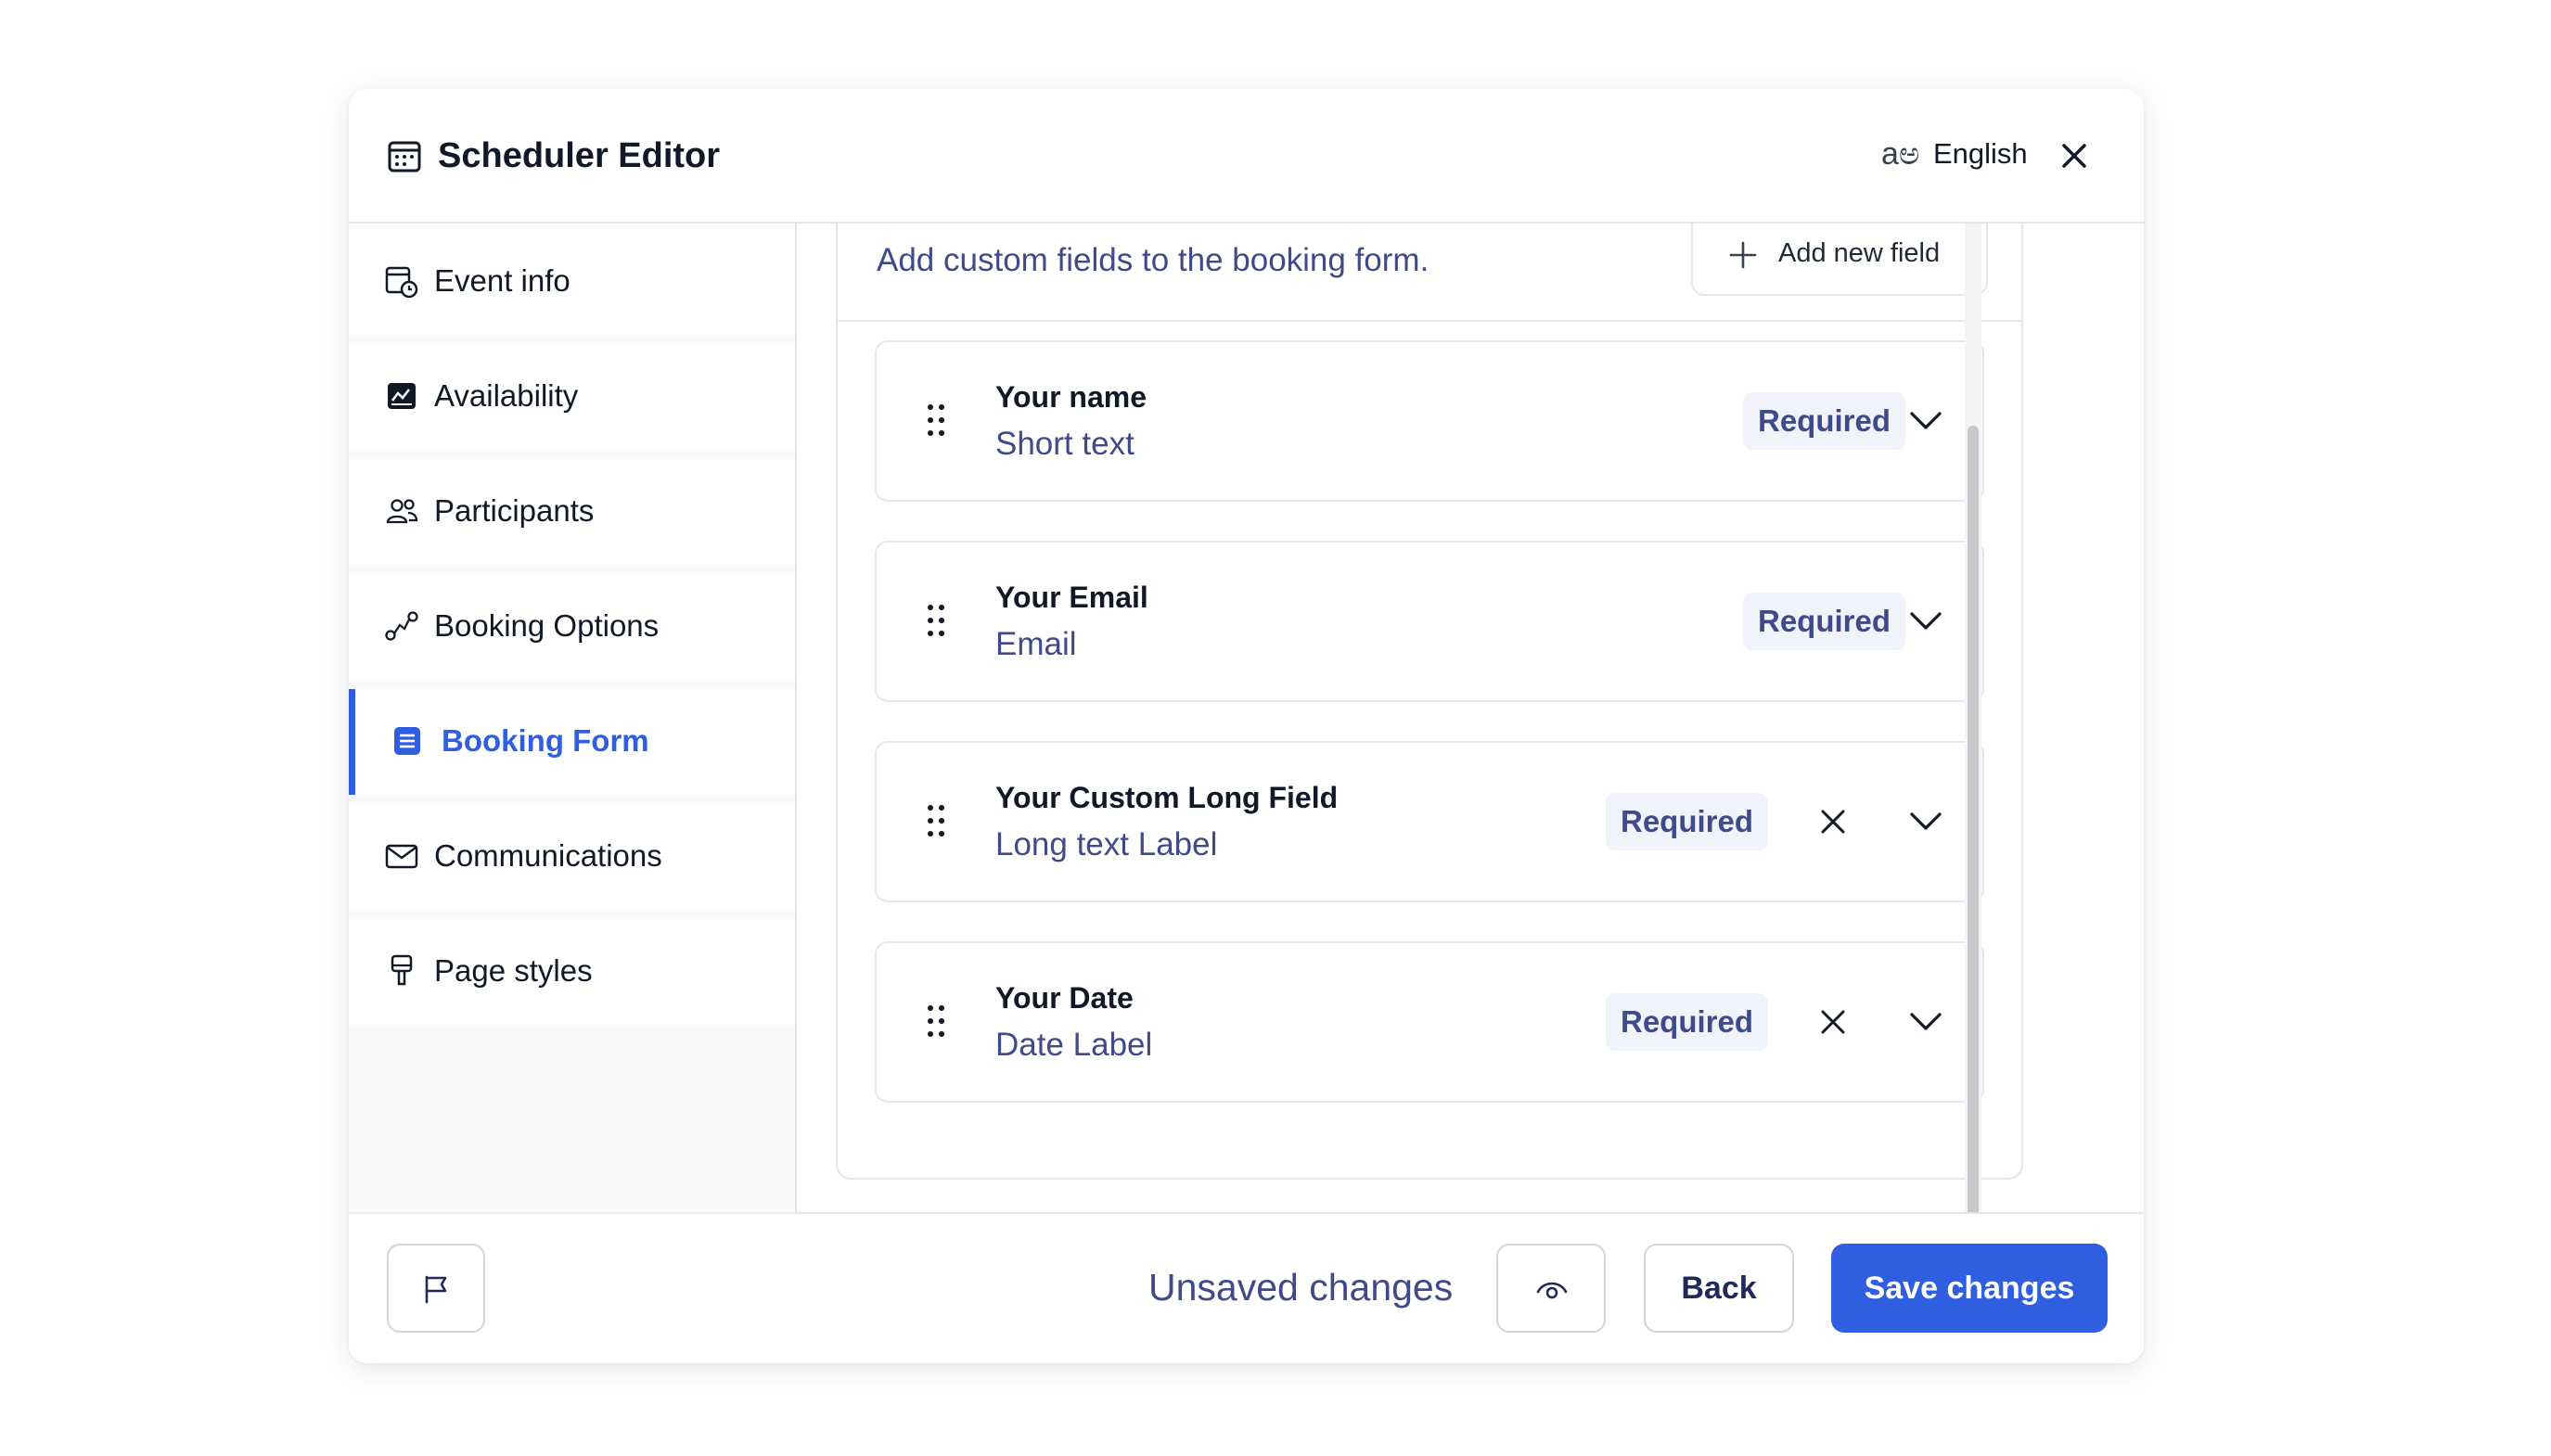 Image resolution: width=2551 pixels, height=1456 pixels. Describe the element at coordinates (1973, 859) in the screenshot. I see `scrollbar-thumb` at that location.